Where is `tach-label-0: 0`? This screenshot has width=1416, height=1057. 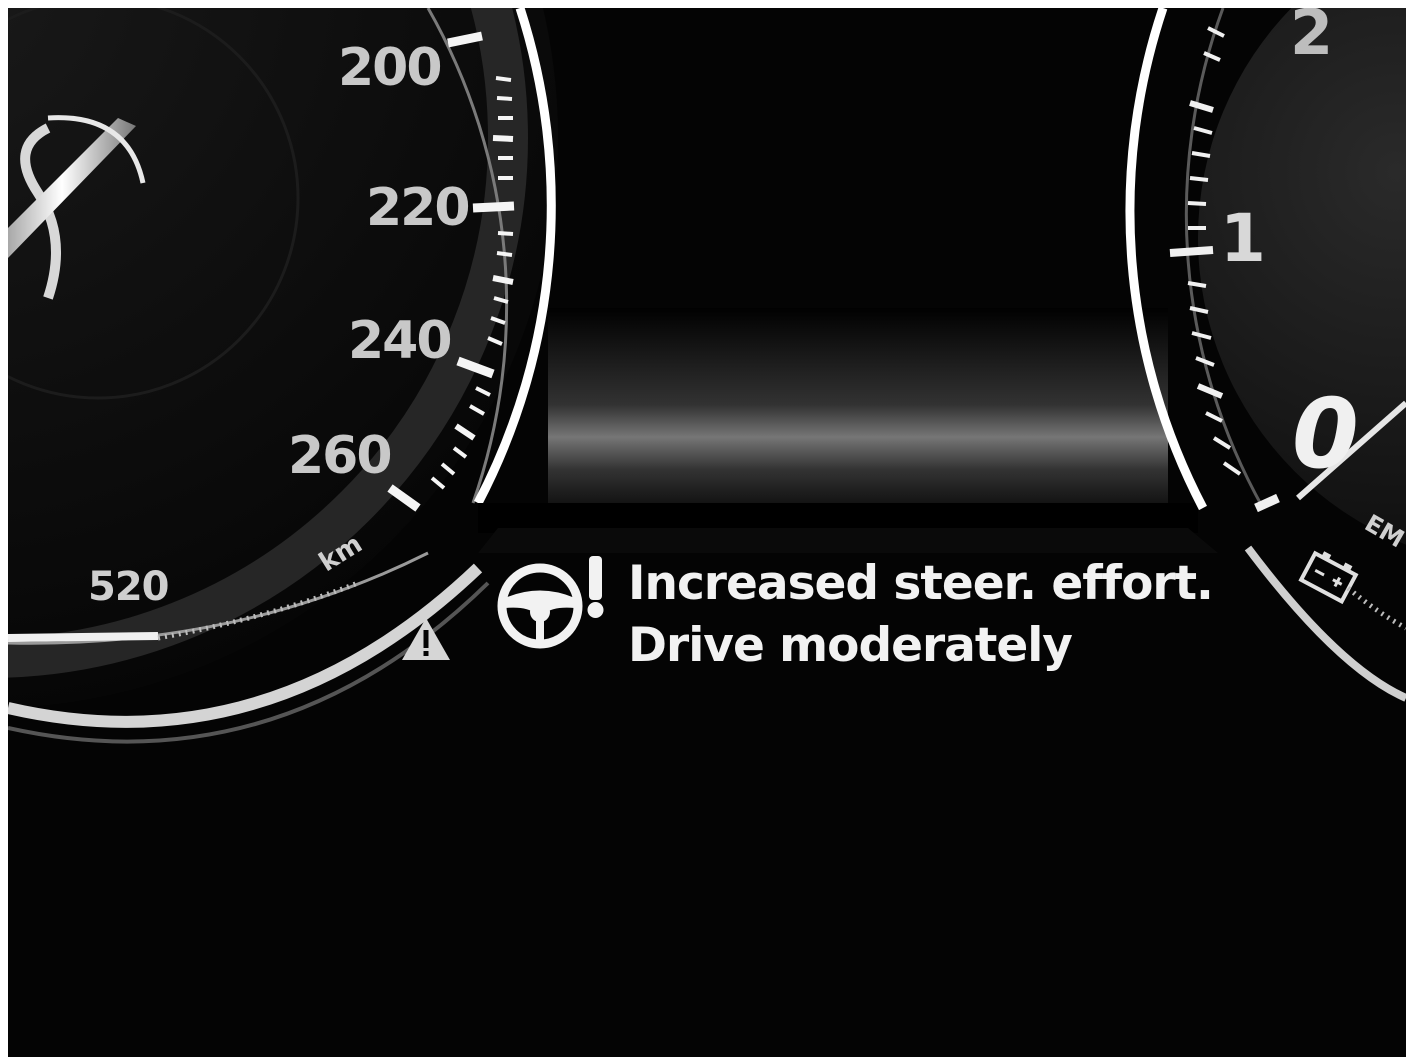 tach-label-0: 0 is located at coordinates (1325, 434).